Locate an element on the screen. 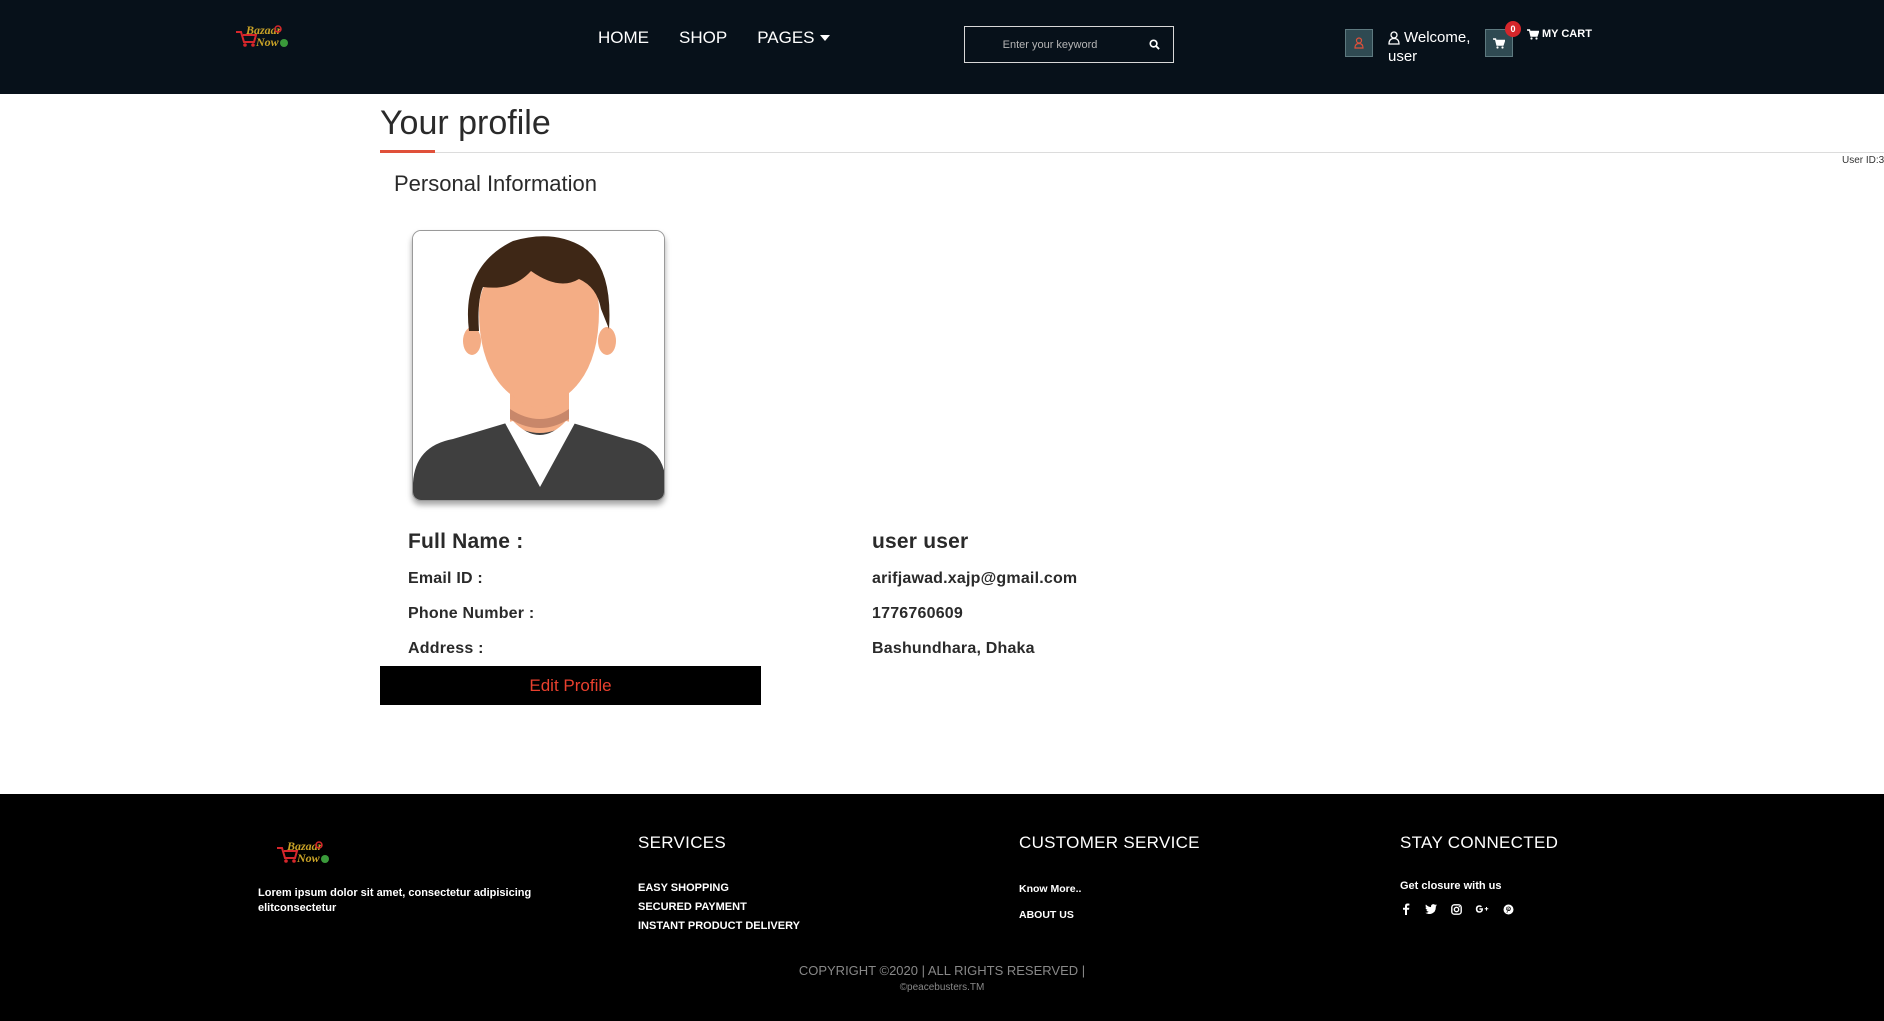 This screenshot has width=1884, height=1021. footer-logo: Bazaar Now is located at coordinates (305, 852).